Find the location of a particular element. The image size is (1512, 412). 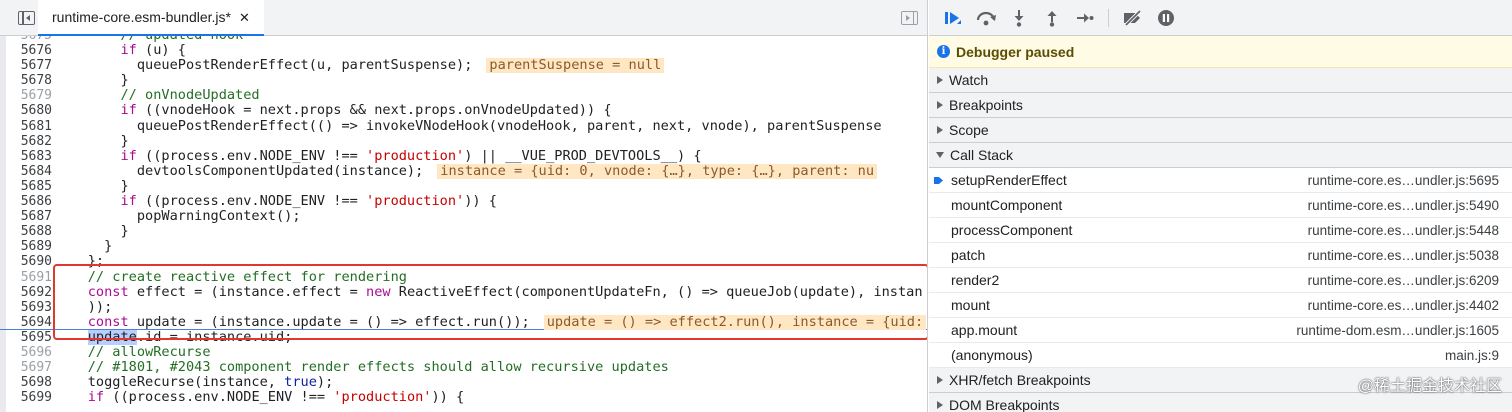

line-number: 5677 is located at coordinates (29, 65).